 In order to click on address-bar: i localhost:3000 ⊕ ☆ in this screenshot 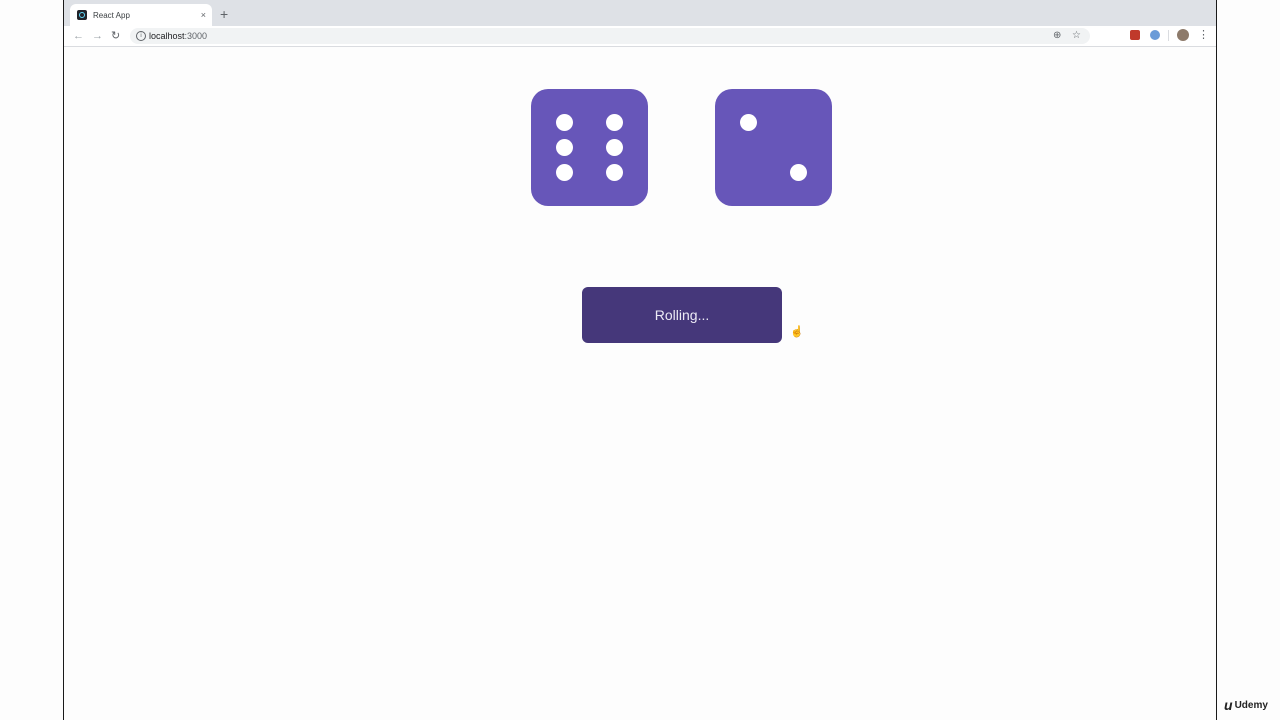, I will do `click(610, 36)`.